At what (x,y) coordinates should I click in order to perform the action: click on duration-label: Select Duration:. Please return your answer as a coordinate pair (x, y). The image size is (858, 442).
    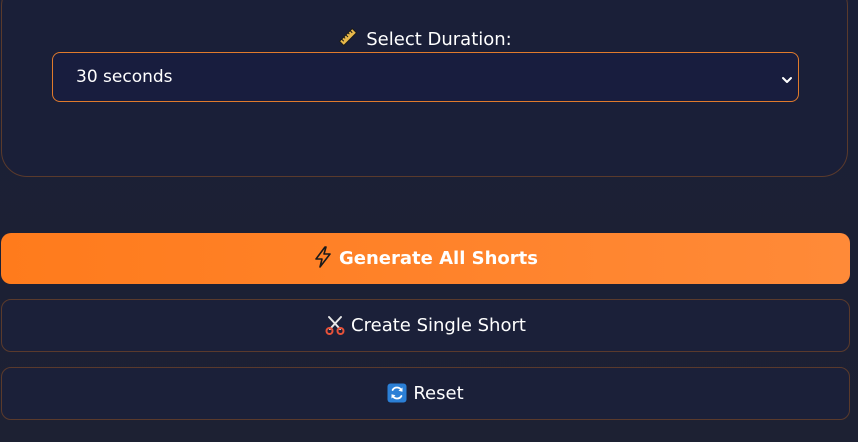
    Looking at the image, I should click on (425, 40).